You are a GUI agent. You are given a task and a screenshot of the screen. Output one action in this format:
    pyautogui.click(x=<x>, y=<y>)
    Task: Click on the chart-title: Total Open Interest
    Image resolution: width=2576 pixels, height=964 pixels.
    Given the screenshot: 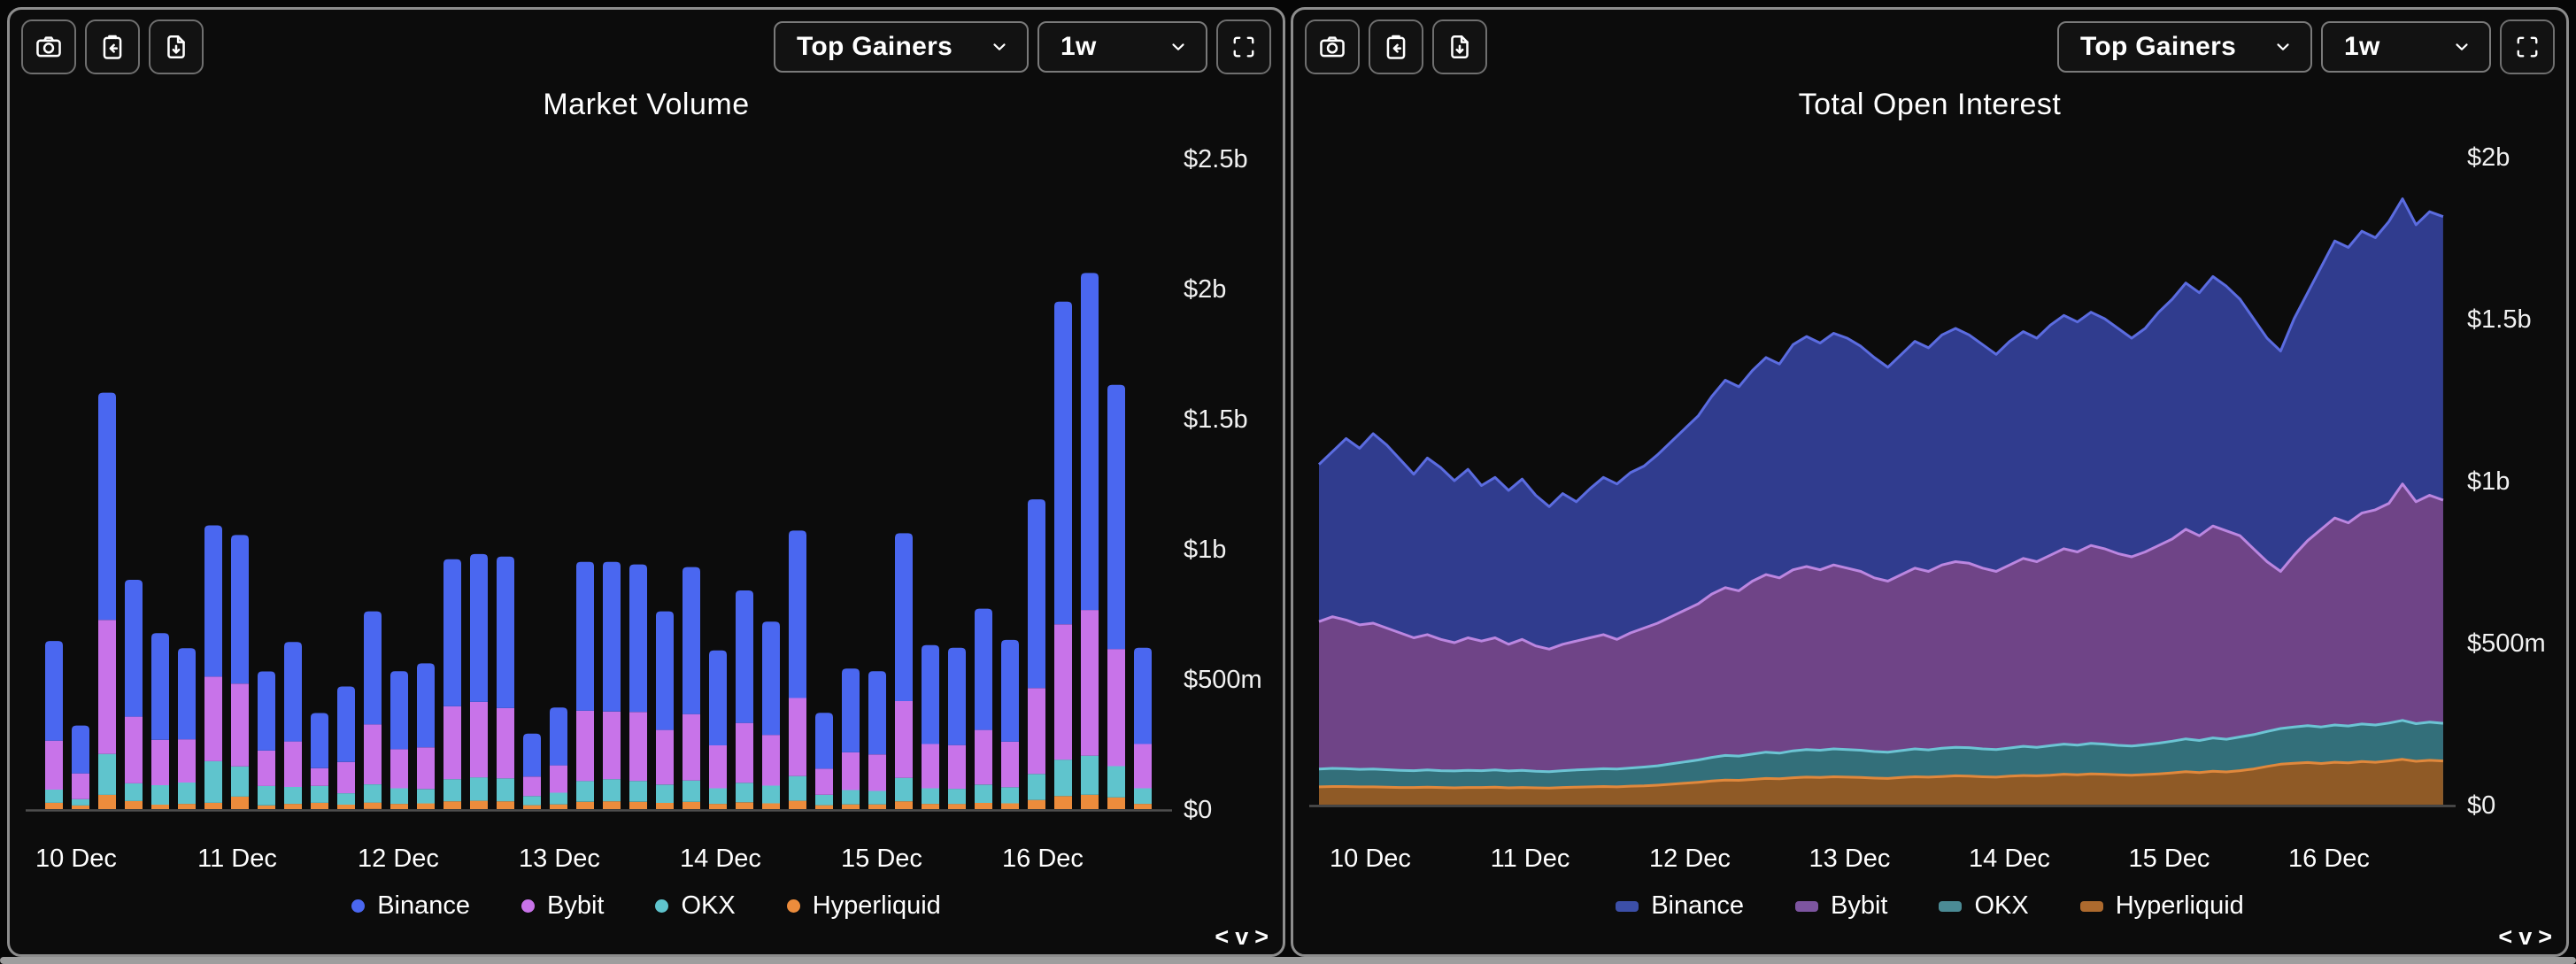 What is the action you would take?
    pyautogui.click(x=1930, y=104)
    